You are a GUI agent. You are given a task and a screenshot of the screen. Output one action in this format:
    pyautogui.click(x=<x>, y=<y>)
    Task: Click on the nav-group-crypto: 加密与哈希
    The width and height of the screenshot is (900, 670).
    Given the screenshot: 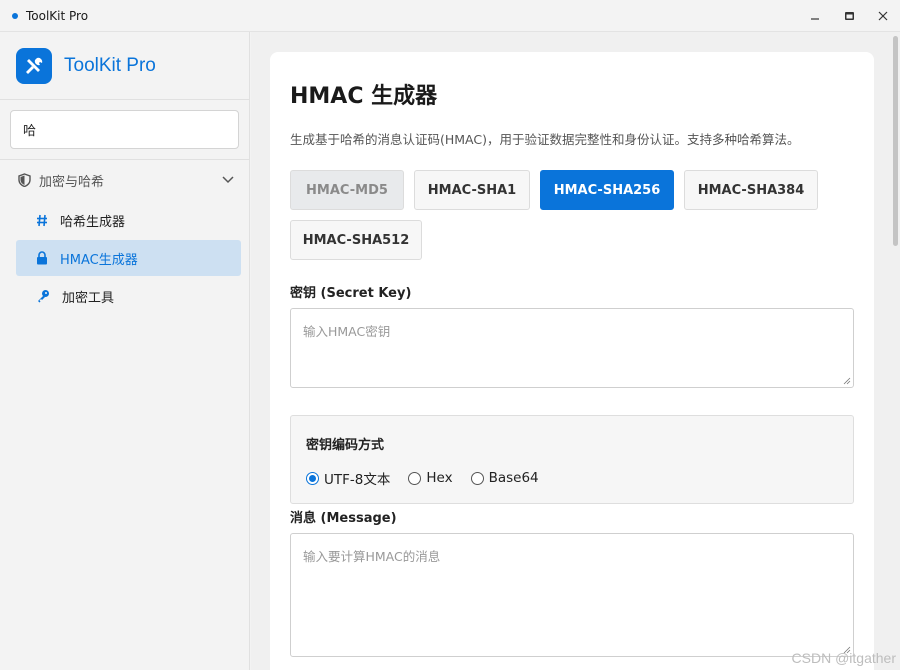 What is the action you would take?
    pyautogui.click(x=124, y=180)
    